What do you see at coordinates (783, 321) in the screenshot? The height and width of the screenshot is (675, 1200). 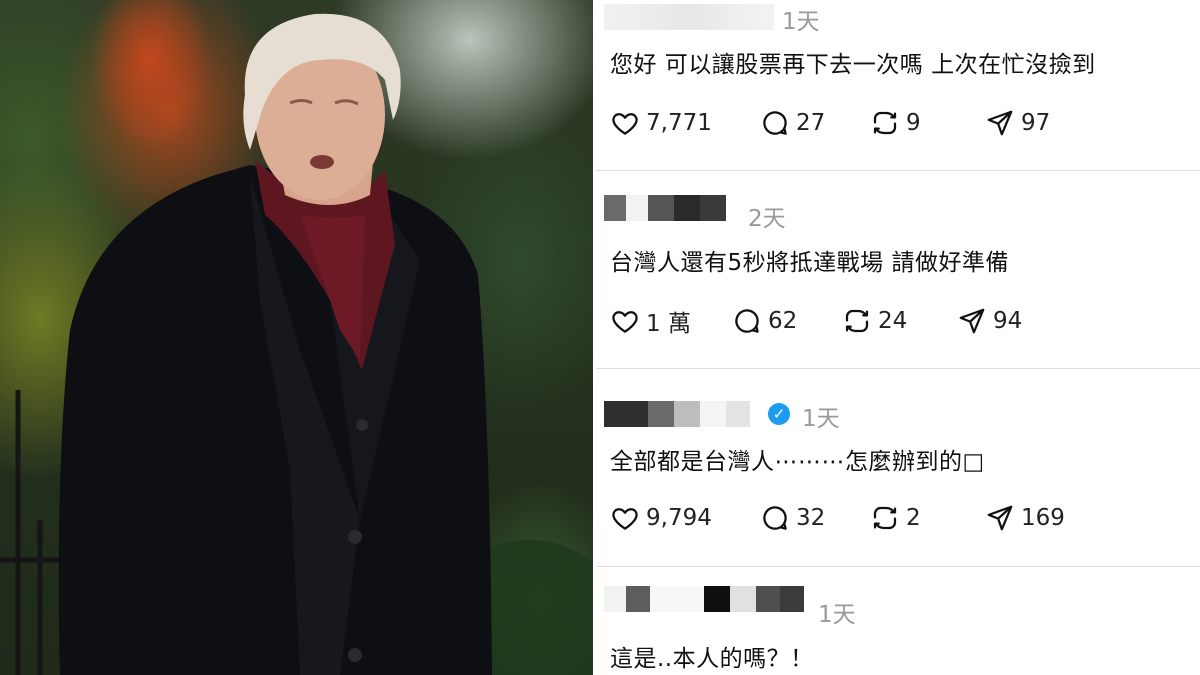 I see `reply-count: 62` at bounding box center [783, 321].